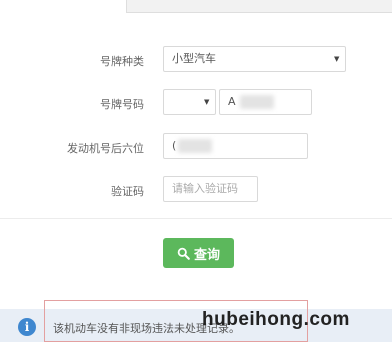  What do you see at coordinates (122, 61) in the screenshot?
I see `plate-type-label: 号牌种类` at bounding box center [122, 61].